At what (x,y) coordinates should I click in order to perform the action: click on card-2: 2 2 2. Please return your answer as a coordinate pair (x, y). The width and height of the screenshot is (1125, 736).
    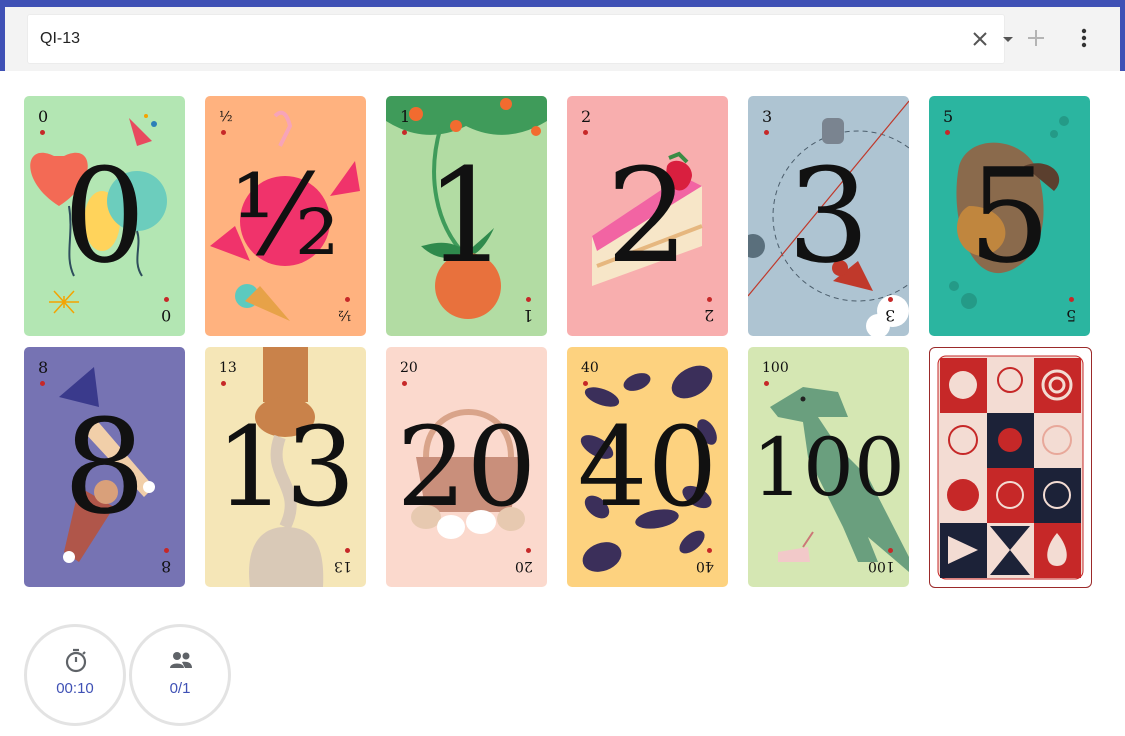
    Looking at the image, I should click on (647, 216).